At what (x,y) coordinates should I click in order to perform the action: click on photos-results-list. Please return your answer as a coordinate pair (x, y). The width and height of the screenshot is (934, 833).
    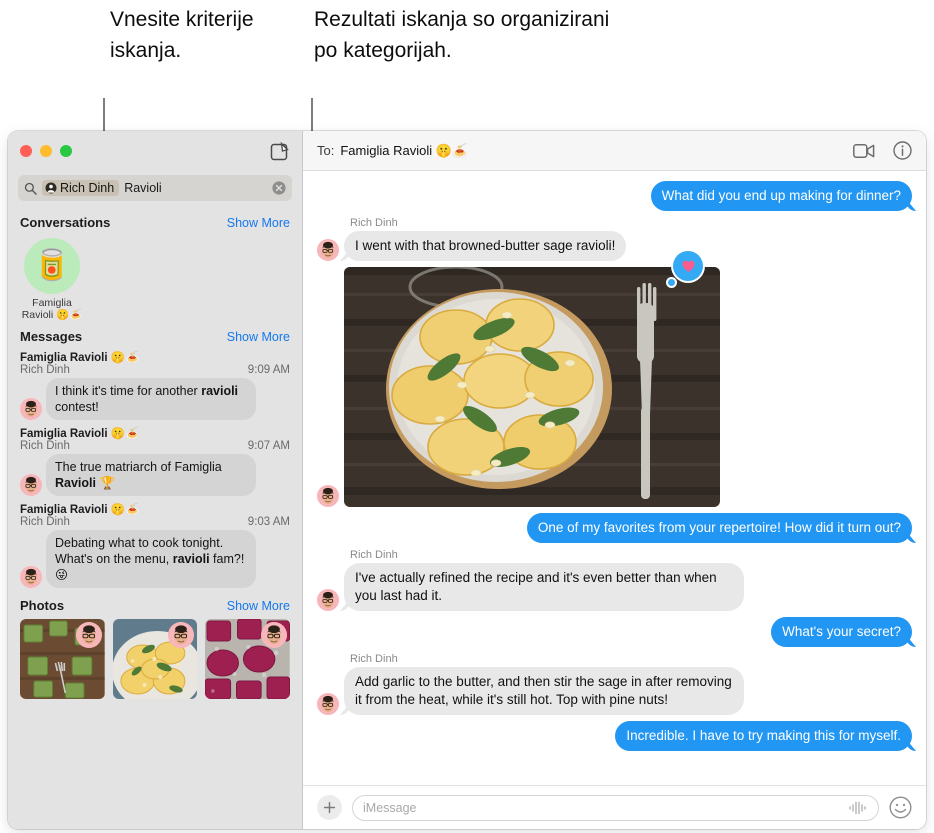
    Looking at the image, I should click on (155, 663).